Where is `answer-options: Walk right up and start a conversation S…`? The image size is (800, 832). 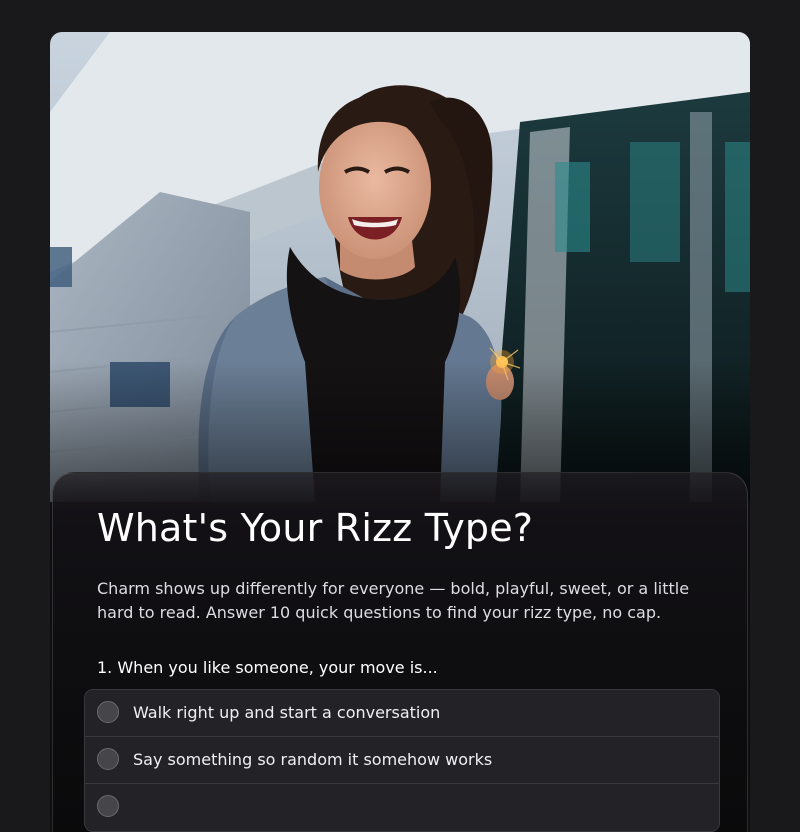 answer-options: Walk right up and start a conversation S… is located at coordinates (402, 760).